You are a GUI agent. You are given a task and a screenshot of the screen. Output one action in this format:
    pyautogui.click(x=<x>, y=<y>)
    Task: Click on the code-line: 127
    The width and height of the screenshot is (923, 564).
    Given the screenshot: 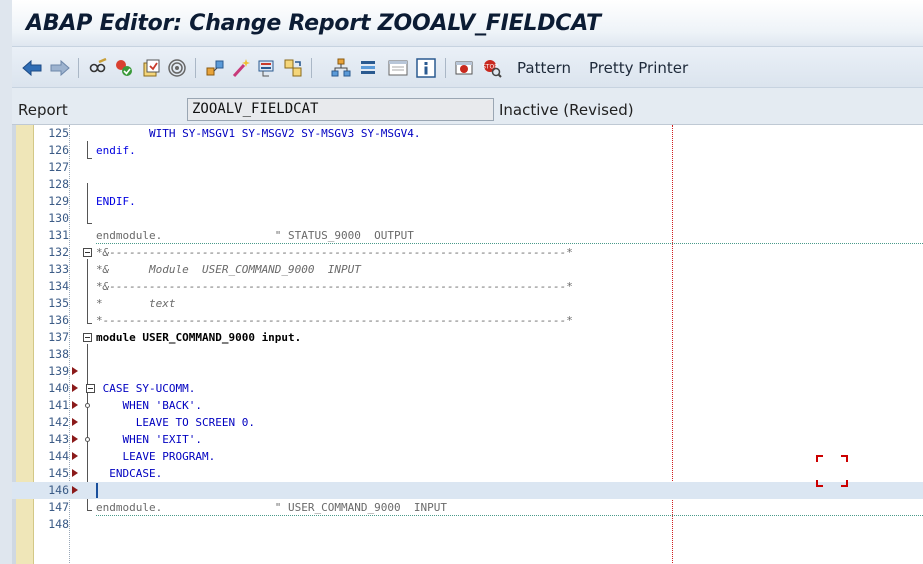 What is the action you would take?
    pyautogui.click(x=467, y=167)
    